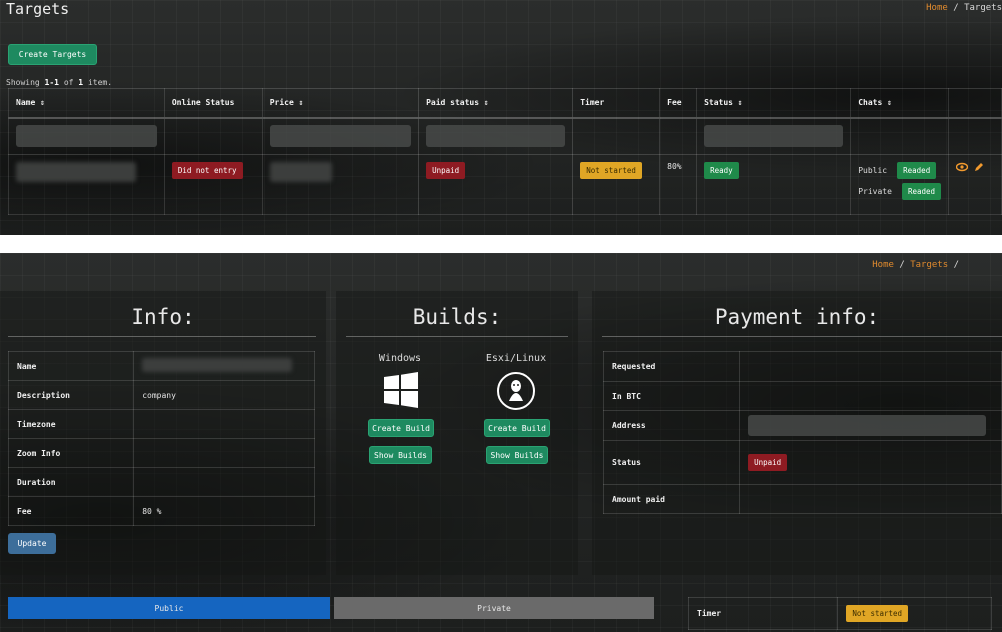 The width and height of the screenshot is (1002, 632). Describe the element at coordinates (611, 170) in the screenshot. I see `timer-badge: Not started` at that location.